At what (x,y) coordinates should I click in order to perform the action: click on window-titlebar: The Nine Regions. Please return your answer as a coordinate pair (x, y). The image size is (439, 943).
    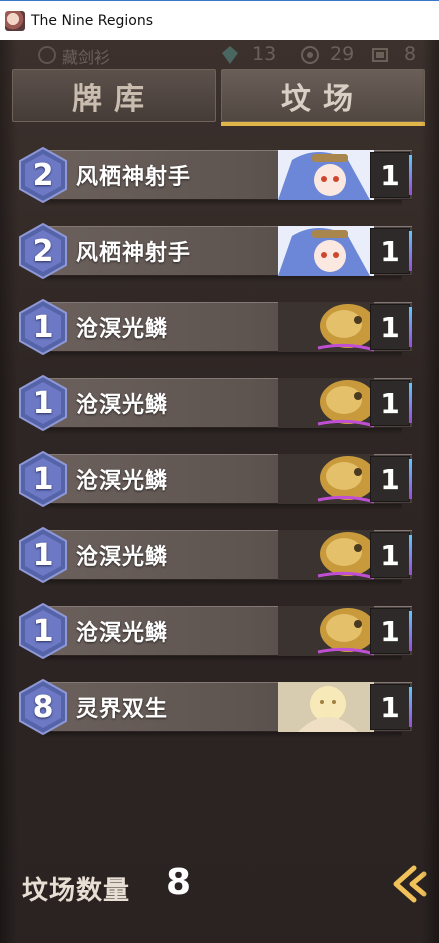
    Looking at the image, I should click on (219, 20).